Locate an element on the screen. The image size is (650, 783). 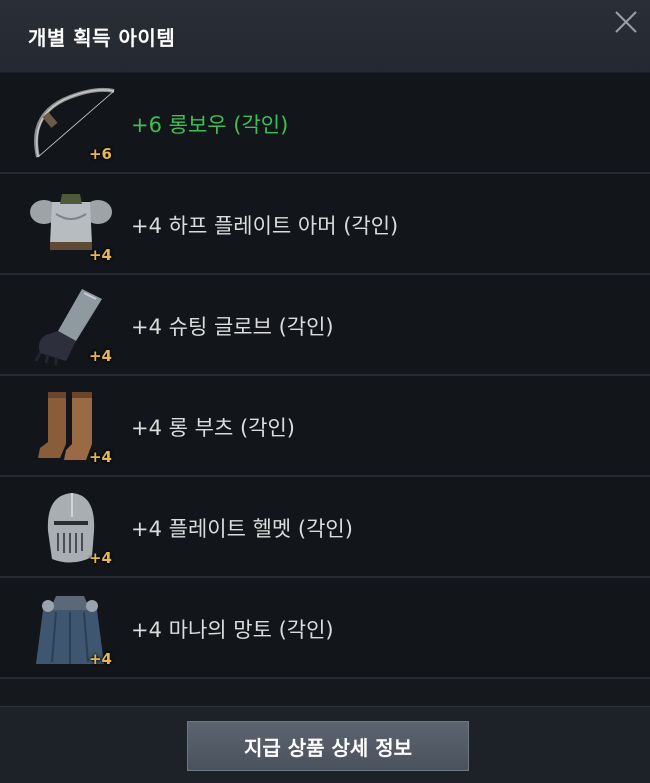
enhance-badge: +6 is located at coordinates (100, 154).